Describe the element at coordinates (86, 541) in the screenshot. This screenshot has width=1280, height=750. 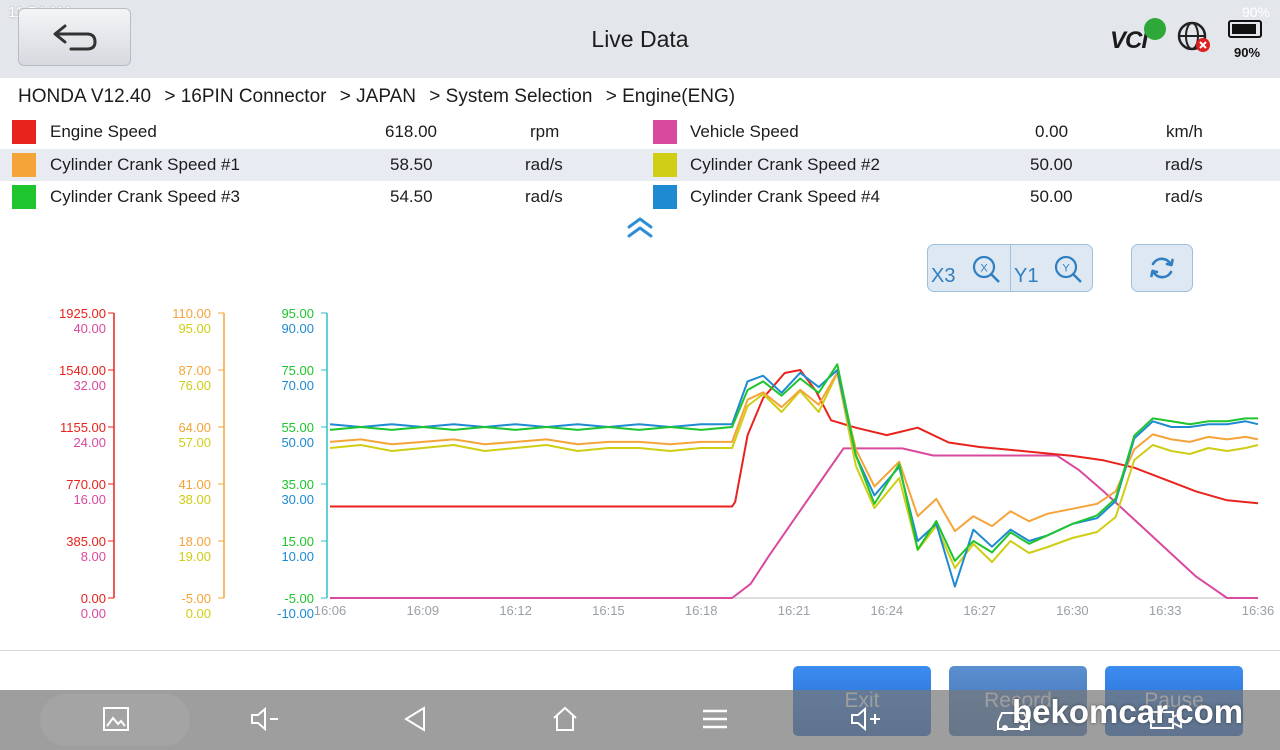
I see `y-tick-label: 385.00` at that location.